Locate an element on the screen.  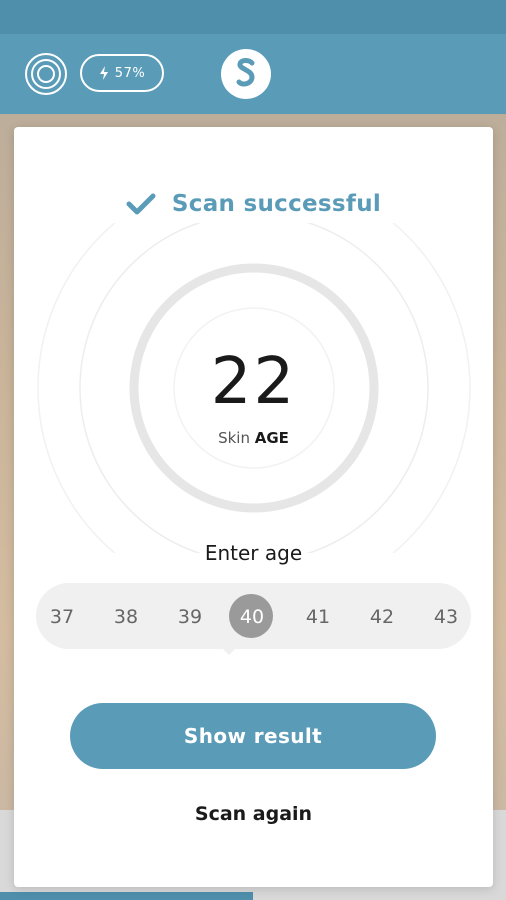
status-strip is located at coordinates (253, 17).